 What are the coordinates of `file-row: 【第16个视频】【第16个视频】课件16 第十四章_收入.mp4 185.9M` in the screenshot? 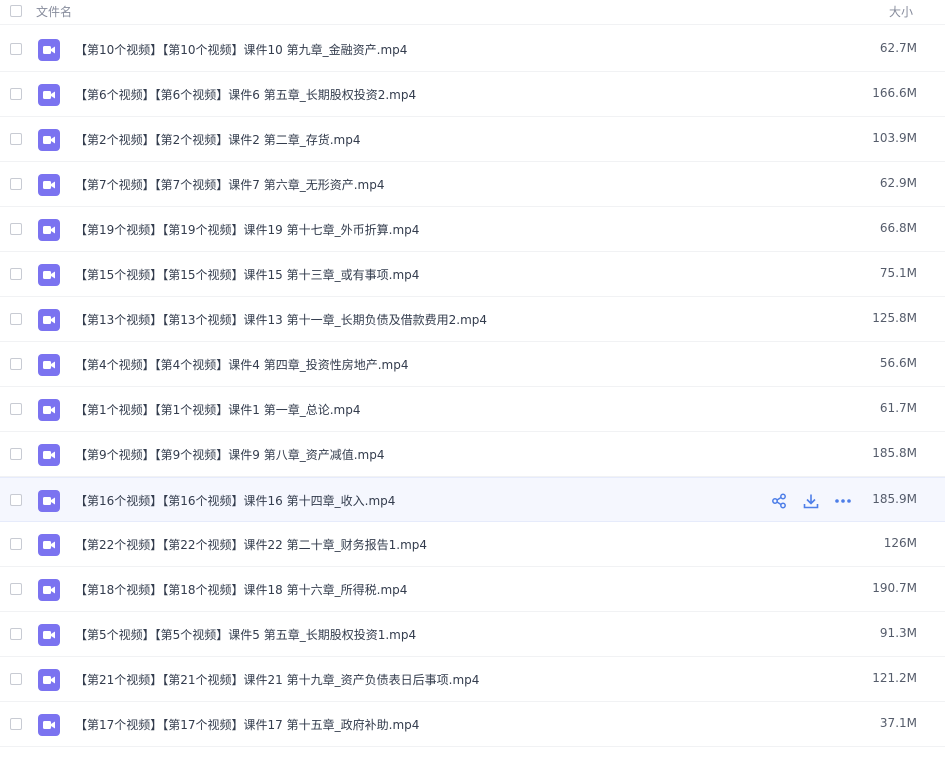 It's located at (472, 499).